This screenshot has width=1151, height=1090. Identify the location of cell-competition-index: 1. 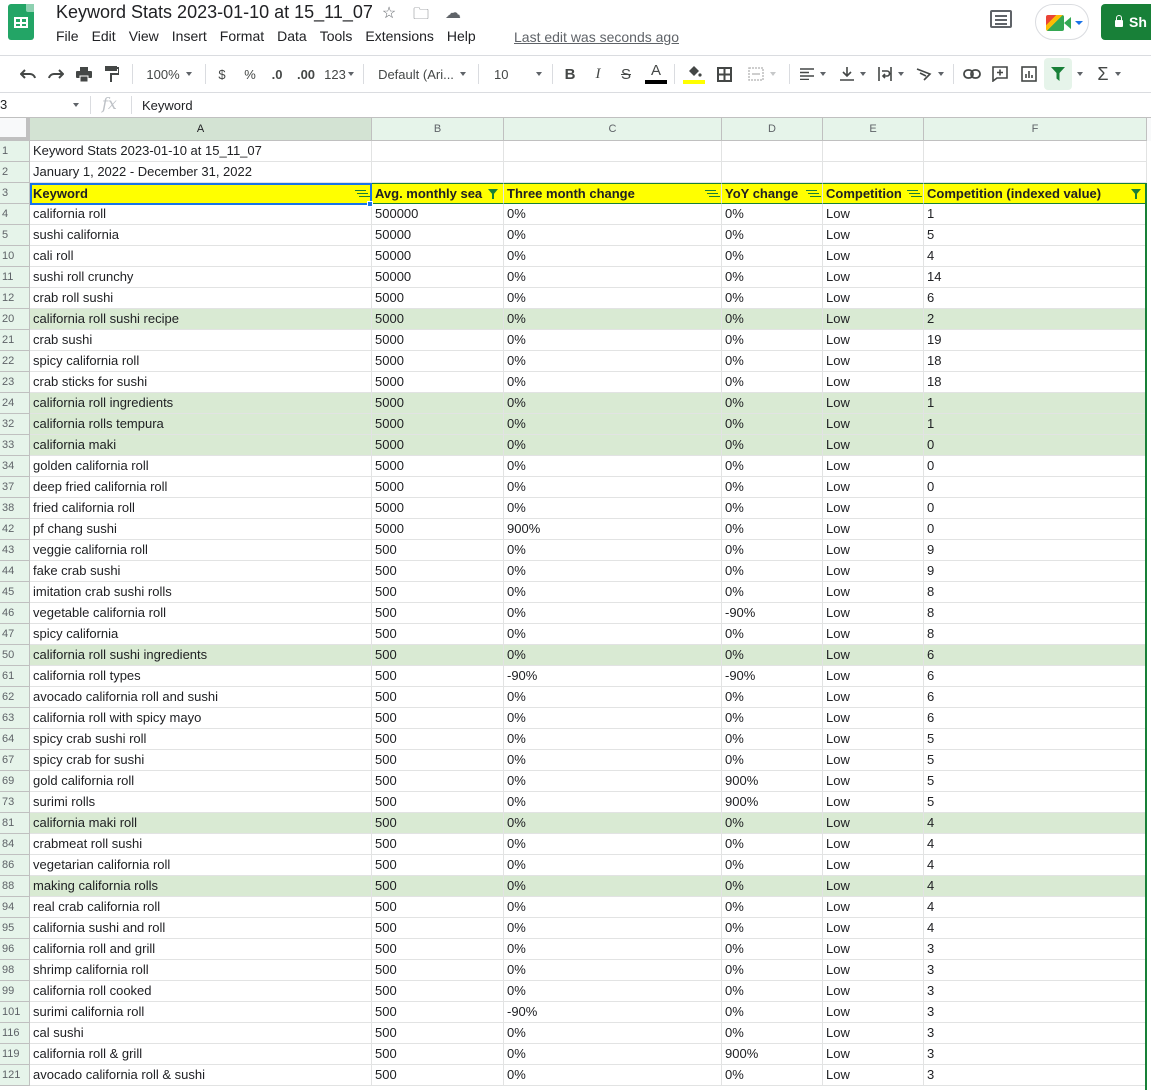
(1035, 403).